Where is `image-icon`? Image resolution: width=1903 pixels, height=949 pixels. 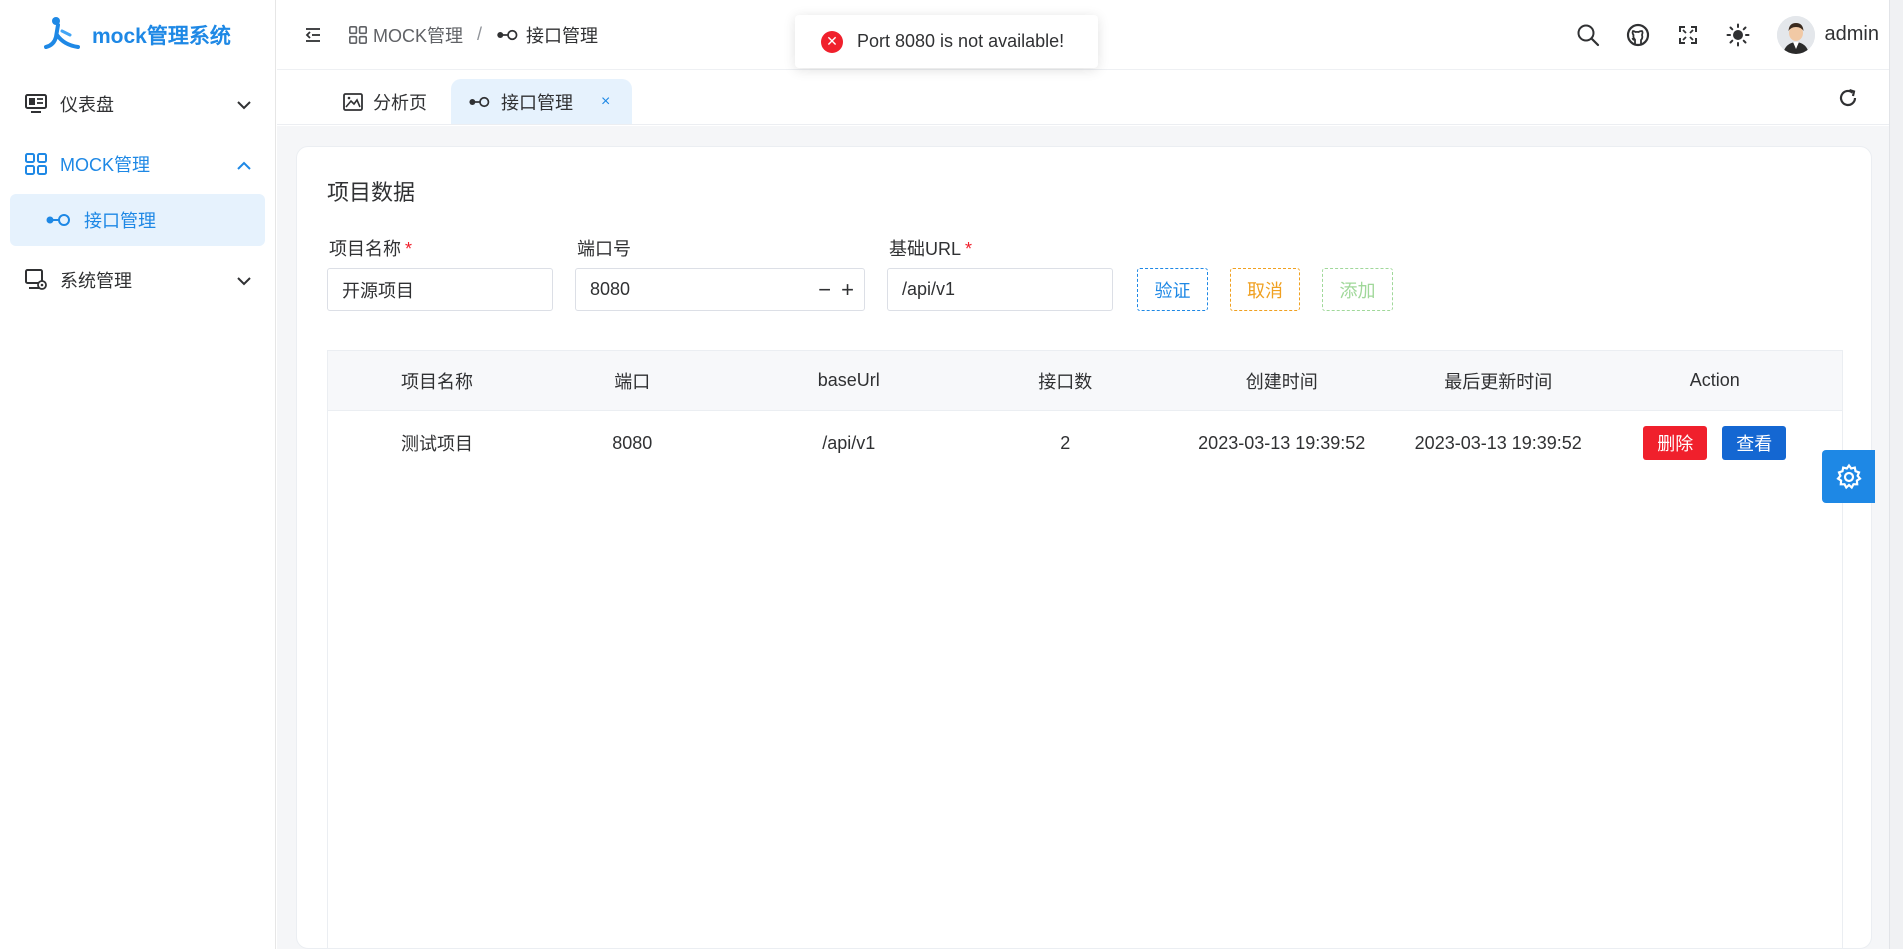
image-icon is located at coordinates (353, 101).